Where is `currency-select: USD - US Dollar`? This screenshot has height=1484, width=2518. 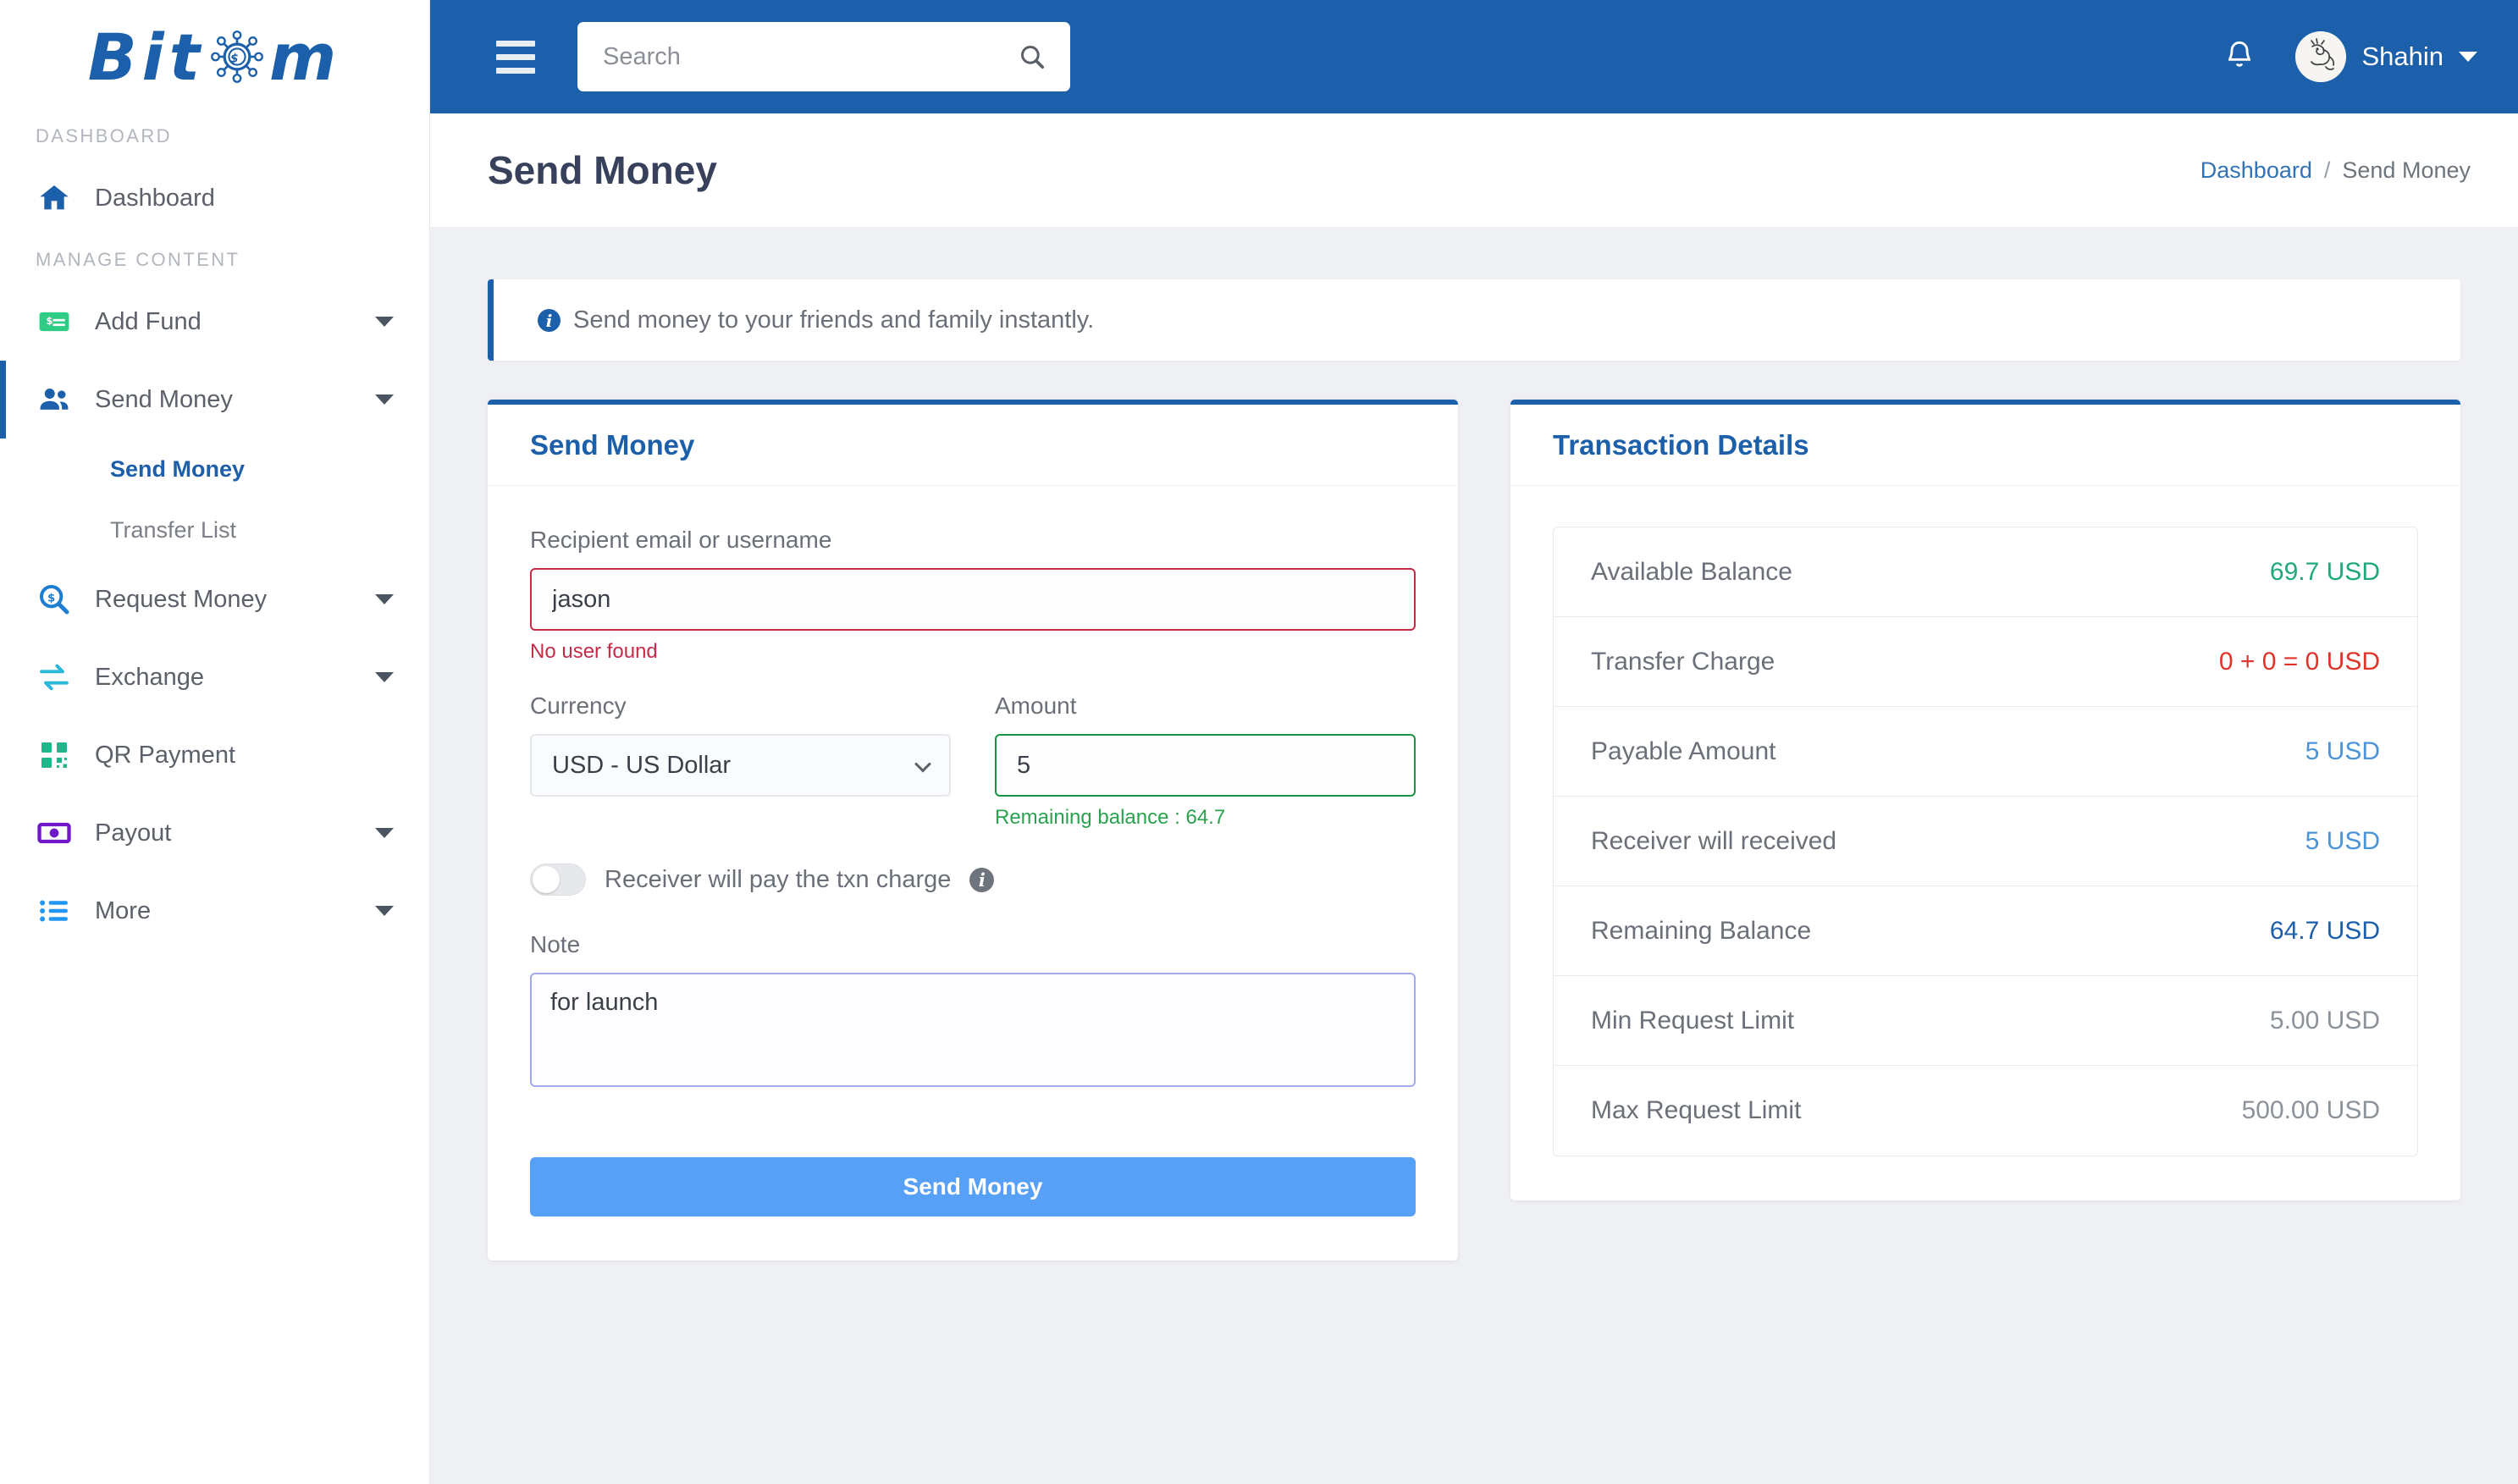 currency-select: USD - US Dollar is located at coordinates (741, 765).